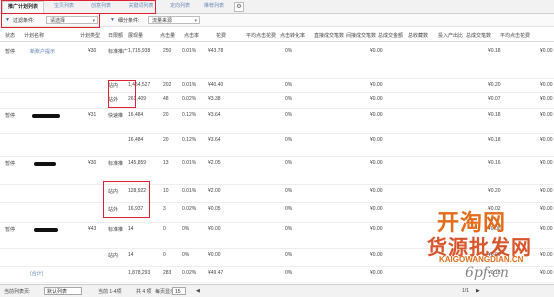 The width and height of the screenshot is (554, 297). What do you see at coordinates (116, 230) in the screenshot?
I see `row-plan-type: 标准推` at bounding box center [116, 230].